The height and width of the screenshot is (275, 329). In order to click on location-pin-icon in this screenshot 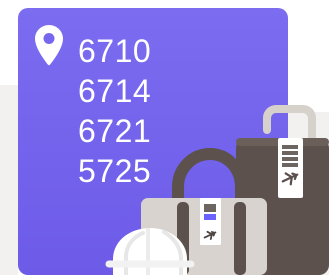, I will do `click(49, 45)`.